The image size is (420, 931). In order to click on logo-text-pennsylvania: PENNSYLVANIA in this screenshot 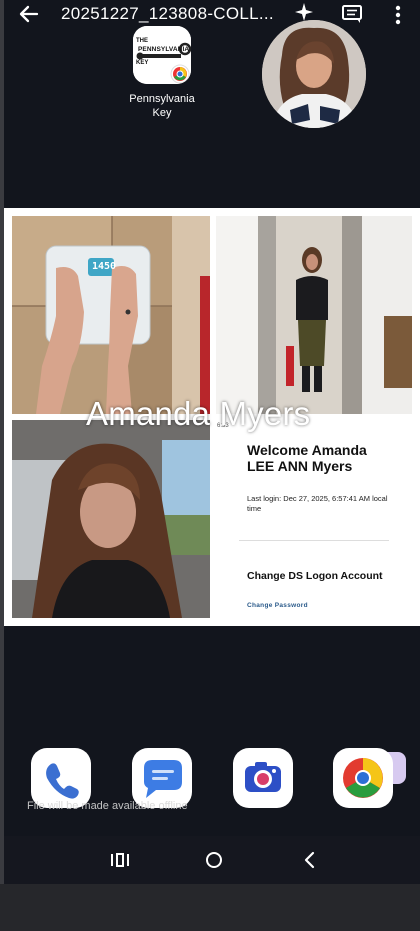, I will do `click(164, 49)`.